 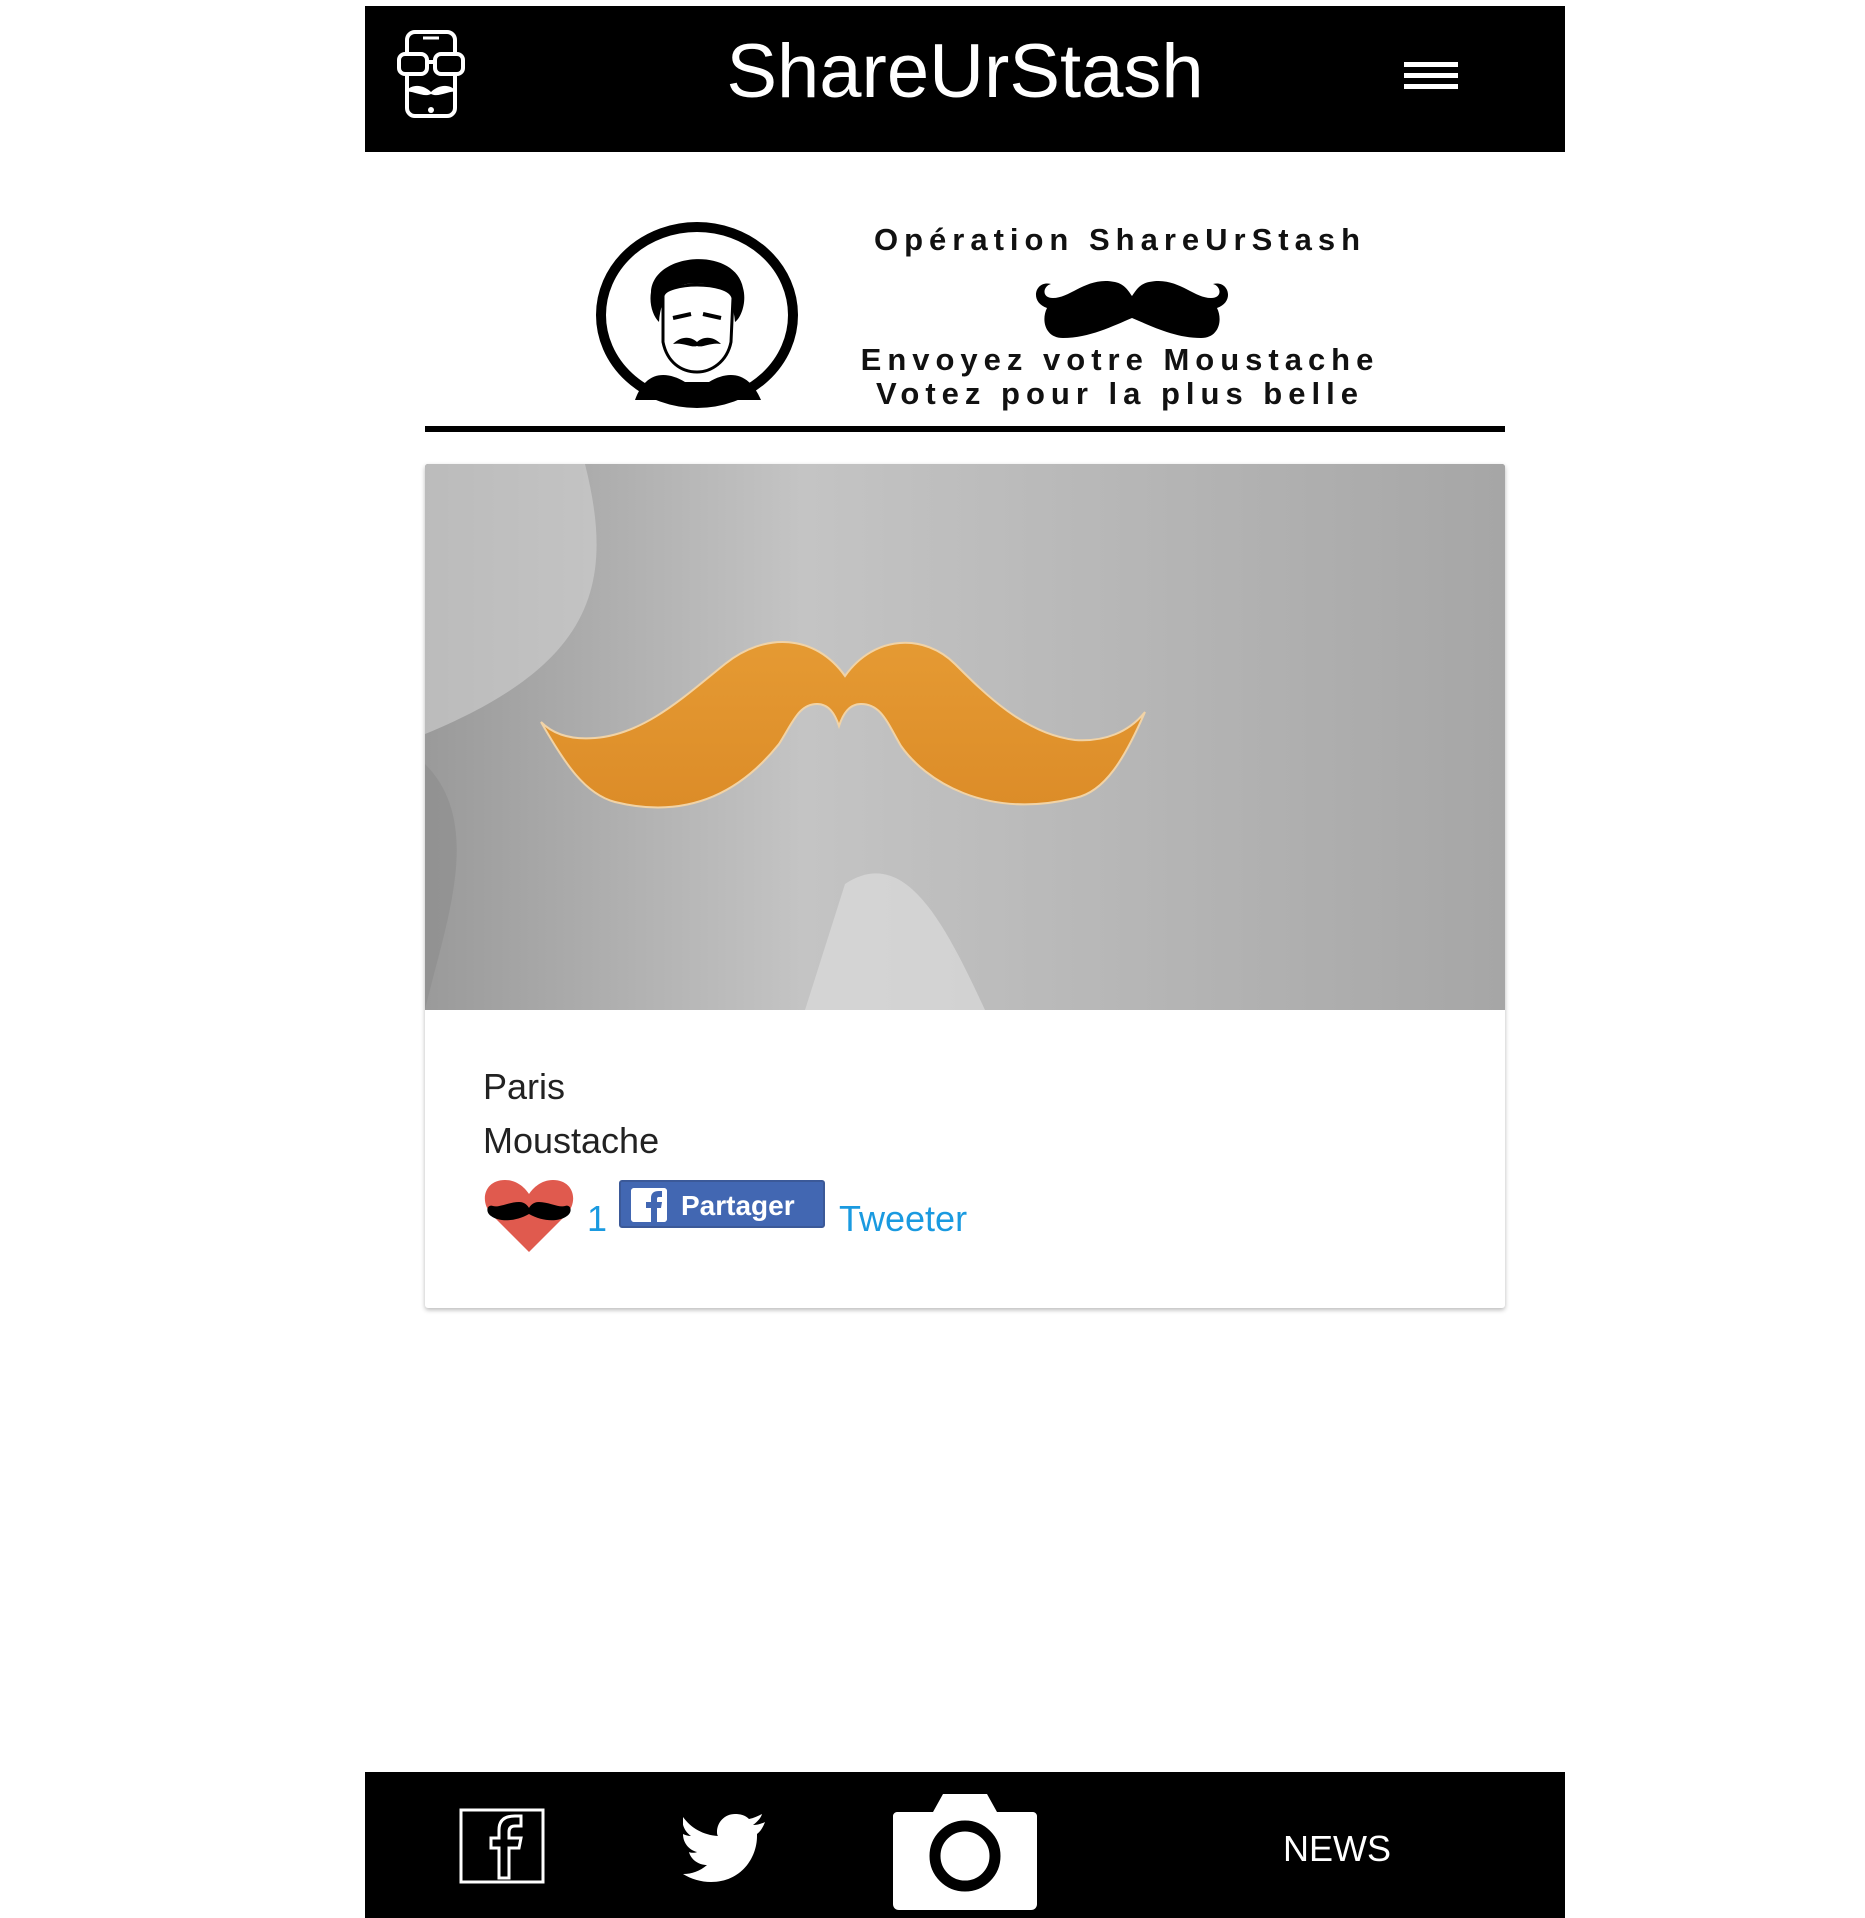 I want to click on banner-subtitle: Envoyez votre Moustache, so click(x=1120, y=359).